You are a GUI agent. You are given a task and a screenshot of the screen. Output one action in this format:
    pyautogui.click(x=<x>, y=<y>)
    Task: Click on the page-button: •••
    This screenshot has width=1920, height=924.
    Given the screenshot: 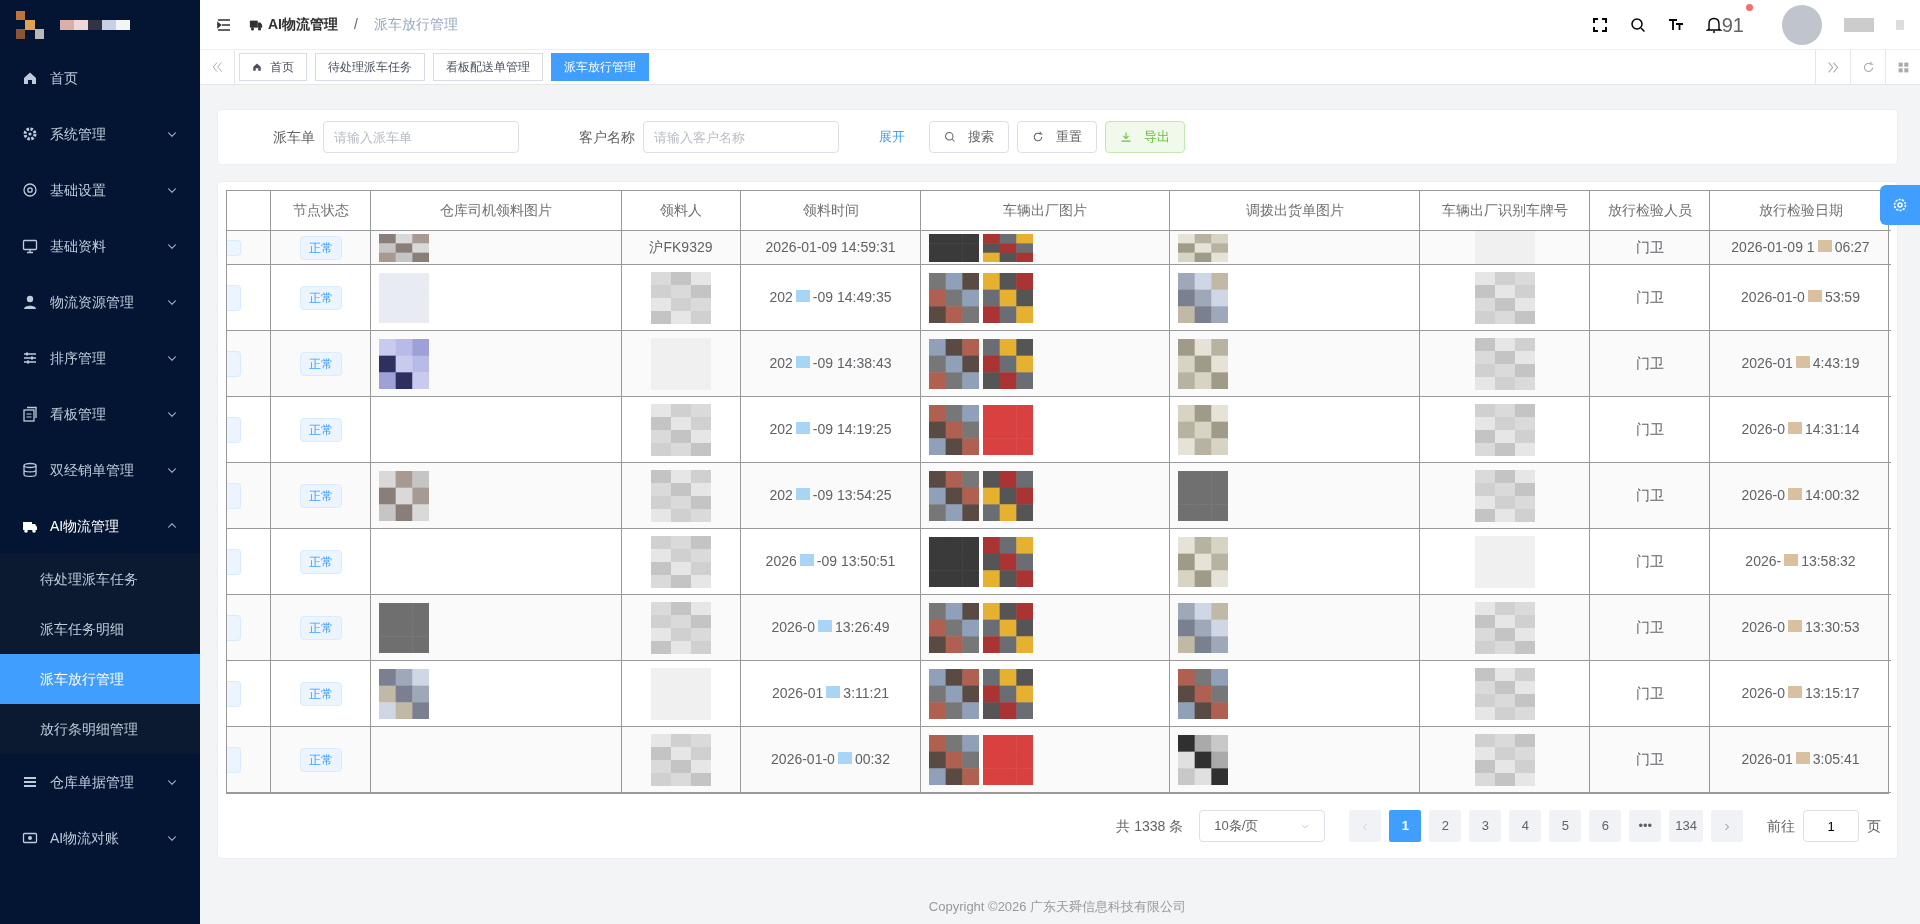 What is the action you would take?
    pyautogui.click(x=1645, y=826)
    